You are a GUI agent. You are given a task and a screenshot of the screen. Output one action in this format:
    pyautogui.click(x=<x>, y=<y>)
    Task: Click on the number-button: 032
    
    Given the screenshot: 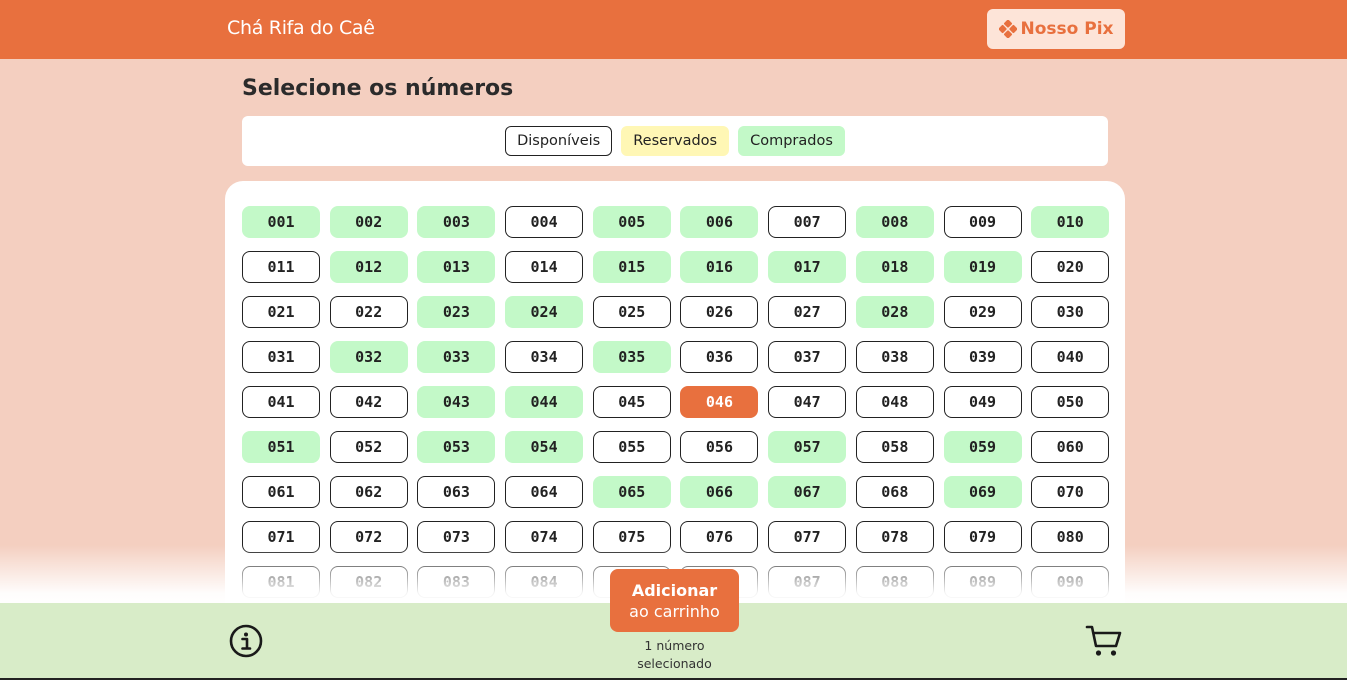 What is the action you would take?
    pyautogui.click(x=368, y=357)
    